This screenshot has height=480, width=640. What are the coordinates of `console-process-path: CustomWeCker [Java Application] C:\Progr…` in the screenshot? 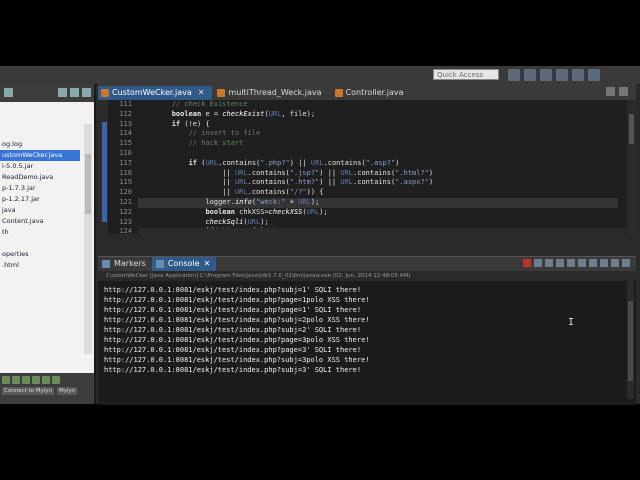 It's located at (367, 276).